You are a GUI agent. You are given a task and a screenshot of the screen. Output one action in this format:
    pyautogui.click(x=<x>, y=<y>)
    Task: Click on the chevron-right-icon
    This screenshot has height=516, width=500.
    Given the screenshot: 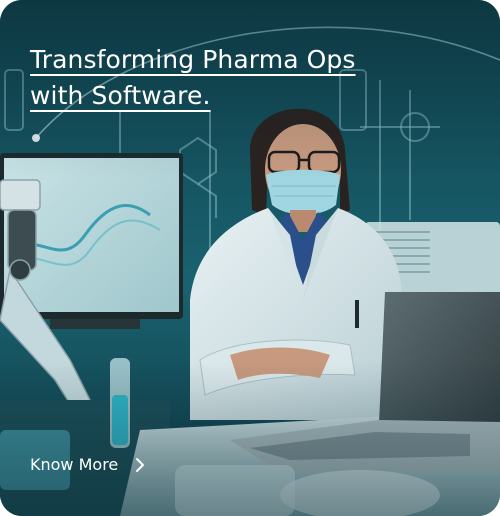 What is the action you would take?
    pyautogui.click(x=140, y=464)
    